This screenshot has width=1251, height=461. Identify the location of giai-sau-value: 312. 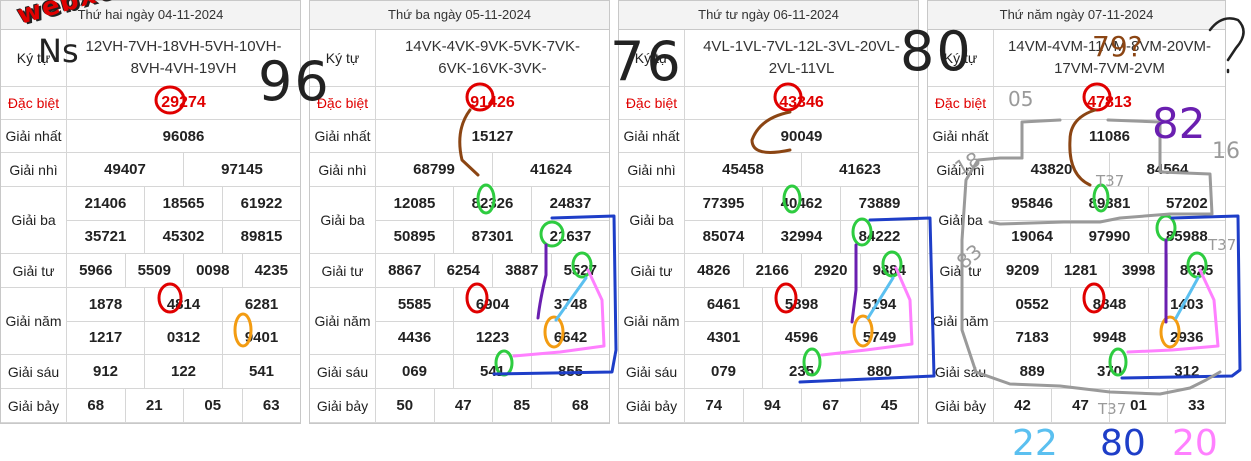
(1186, 371).